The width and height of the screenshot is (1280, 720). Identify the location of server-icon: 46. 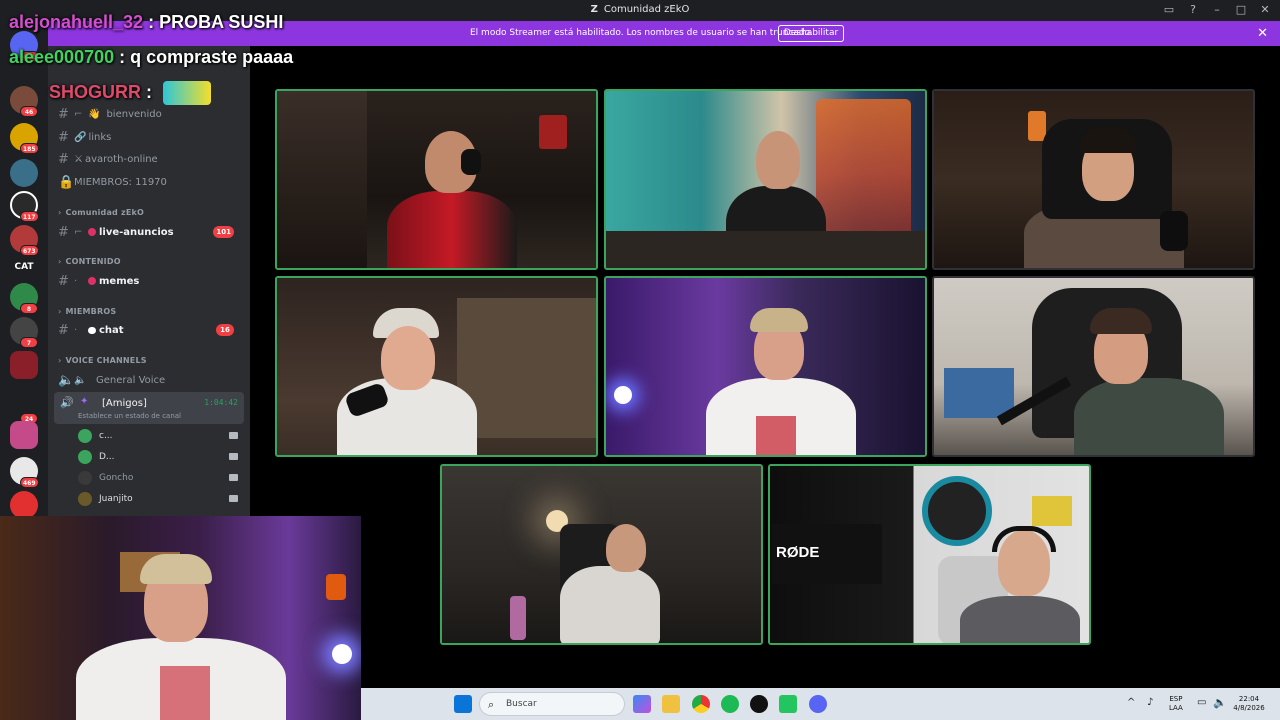
(24, 101).